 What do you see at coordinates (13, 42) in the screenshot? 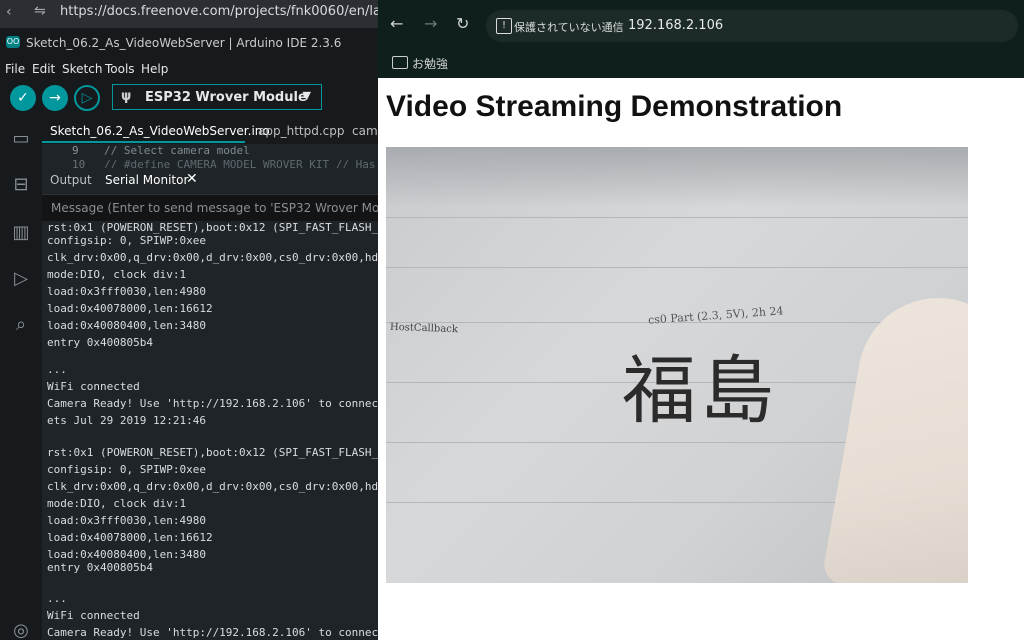
I see `arduino-logo-icon: OO` at bounding box center [13, 42].